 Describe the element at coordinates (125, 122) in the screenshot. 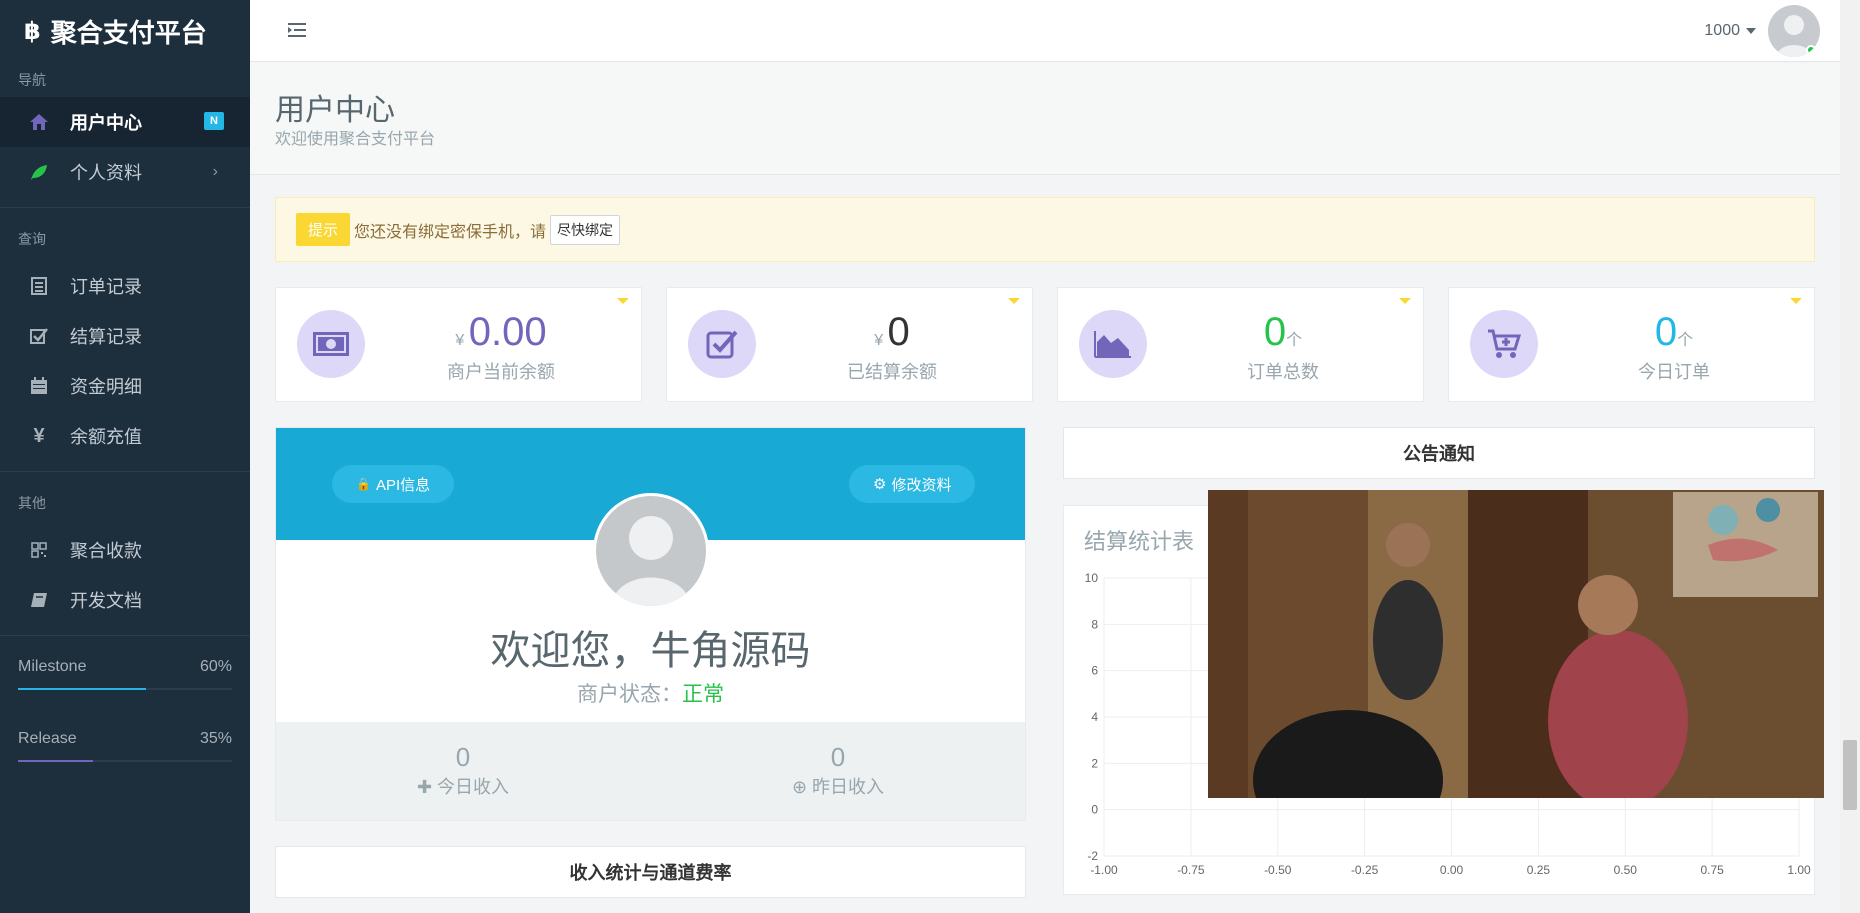

I see `sidebar-item-user-center: 用户中心 N` at that location.